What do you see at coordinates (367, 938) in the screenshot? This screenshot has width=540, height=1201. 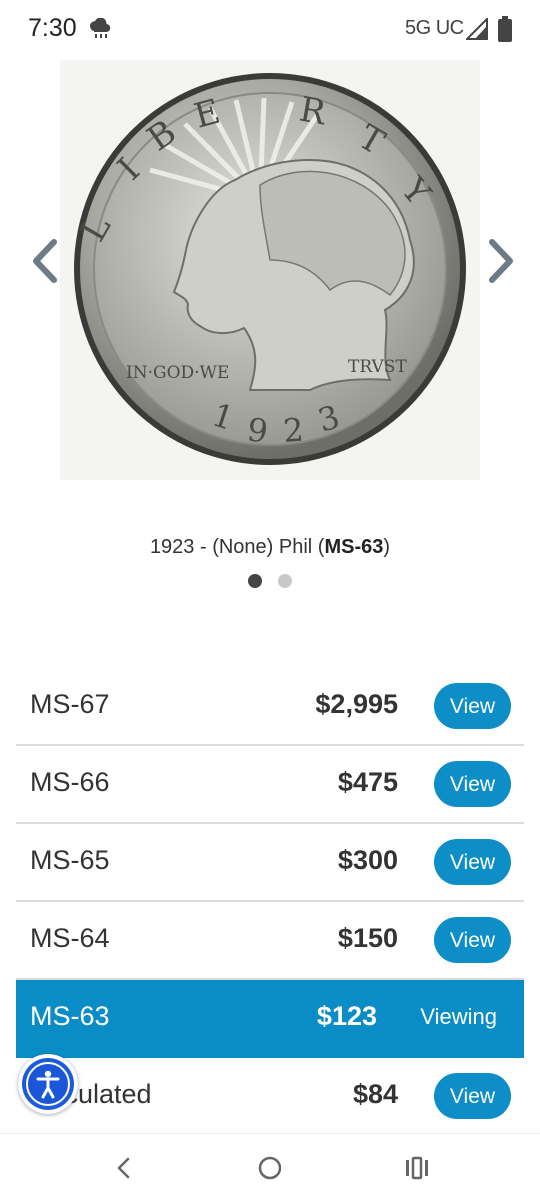 I see `price-value: $150` at bounding box center [367, 938].